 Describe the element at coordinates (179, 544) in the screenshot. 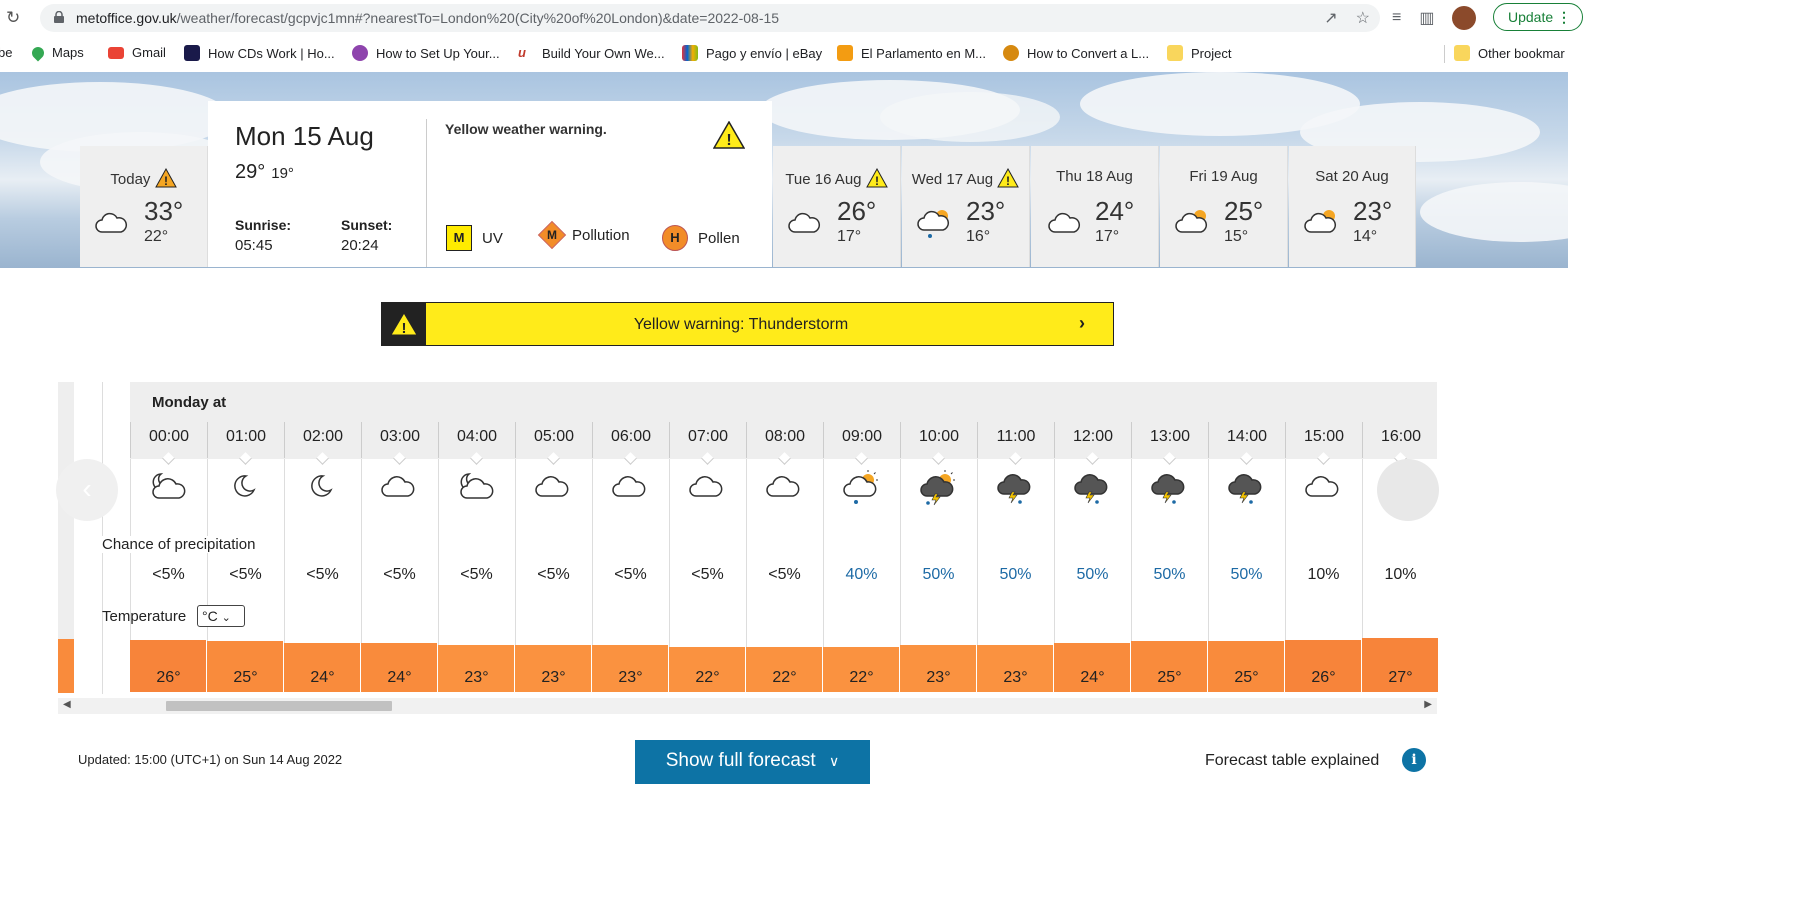

I see `precipitation-label: Chance of precipitation` at that location.